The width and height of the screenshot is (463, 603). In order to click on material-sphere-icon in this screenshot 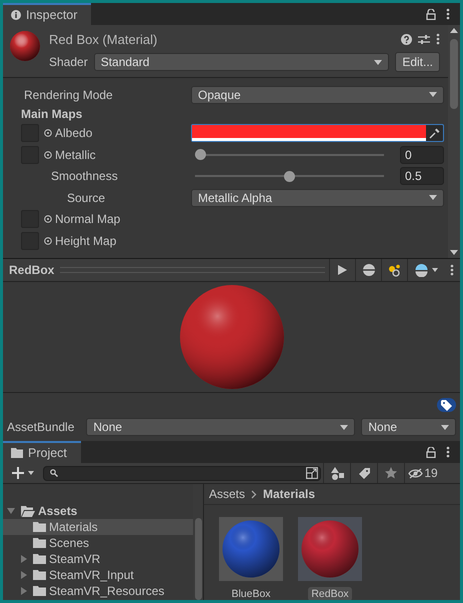, I will do `click(25, 46)`.